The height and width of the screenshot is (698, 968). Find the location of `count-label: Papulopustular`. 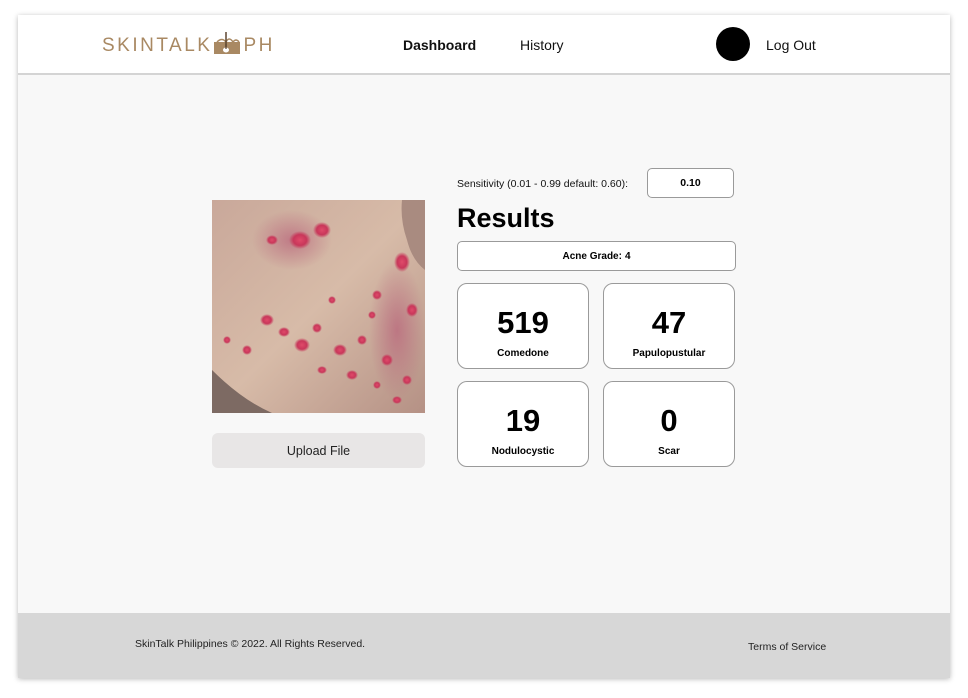

count-label: Papulopustular is located at coordinates (669, 353).